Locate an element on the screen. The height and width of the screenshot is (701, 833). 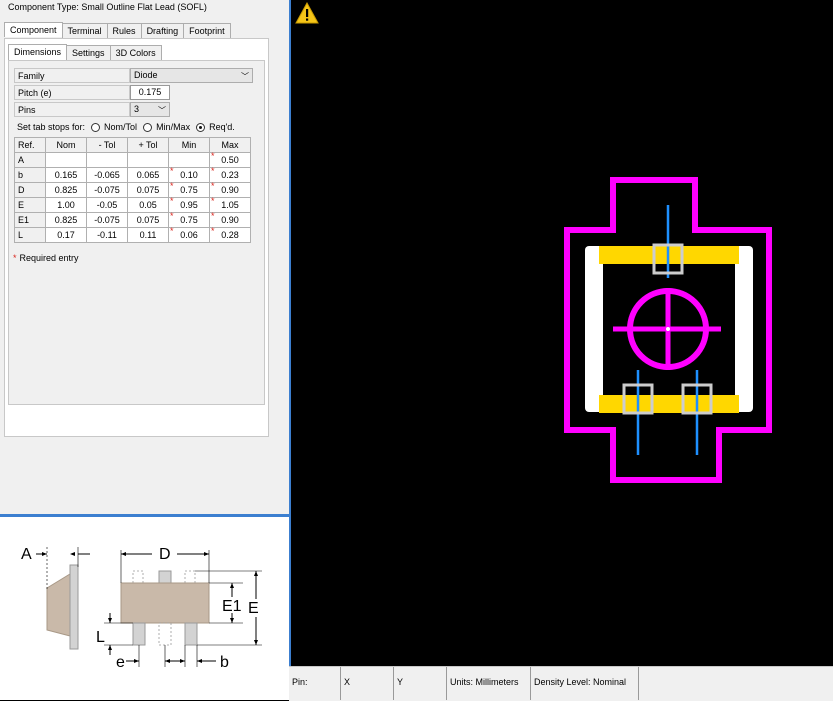
top-view is located at coordinates (165, 608).